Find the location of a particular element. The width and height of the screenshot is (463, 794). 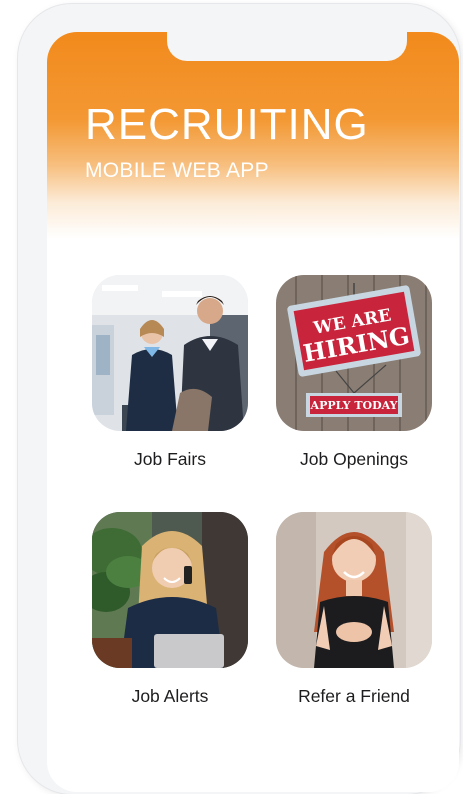

page-title: RECRUITING is located at coordinates (227, 124).